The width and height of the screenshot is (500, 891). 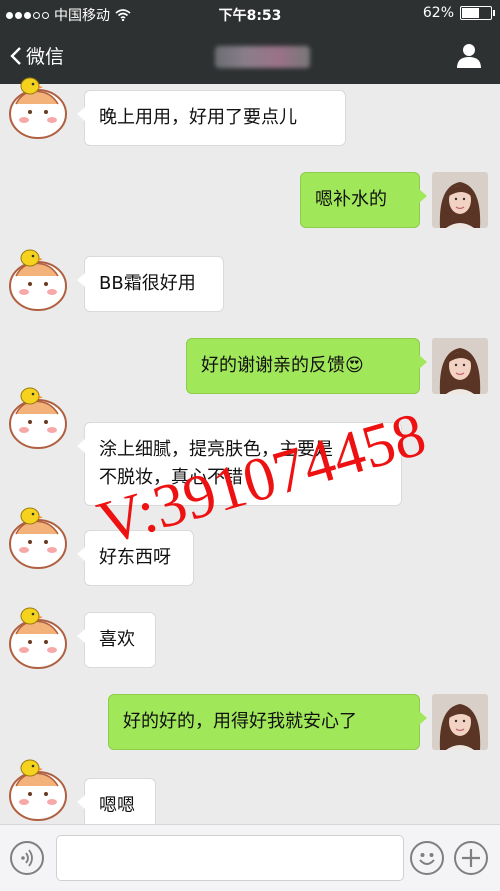 What do you see at coordinates (211, 118) in the screenshot?
I see `incoming-message-bubble: 晚上用用，好用了要点儿` at bounding box center [211, 118].